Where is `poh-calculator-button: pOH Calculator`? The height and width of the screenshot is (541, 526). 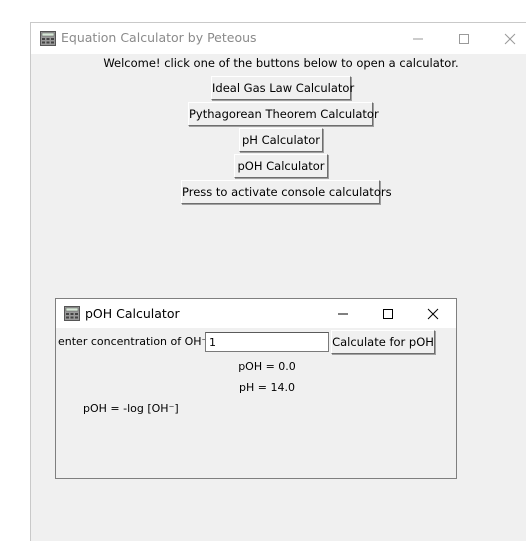
poh-calculator-button: pOH Calculator is located at coordinates (281, 166).